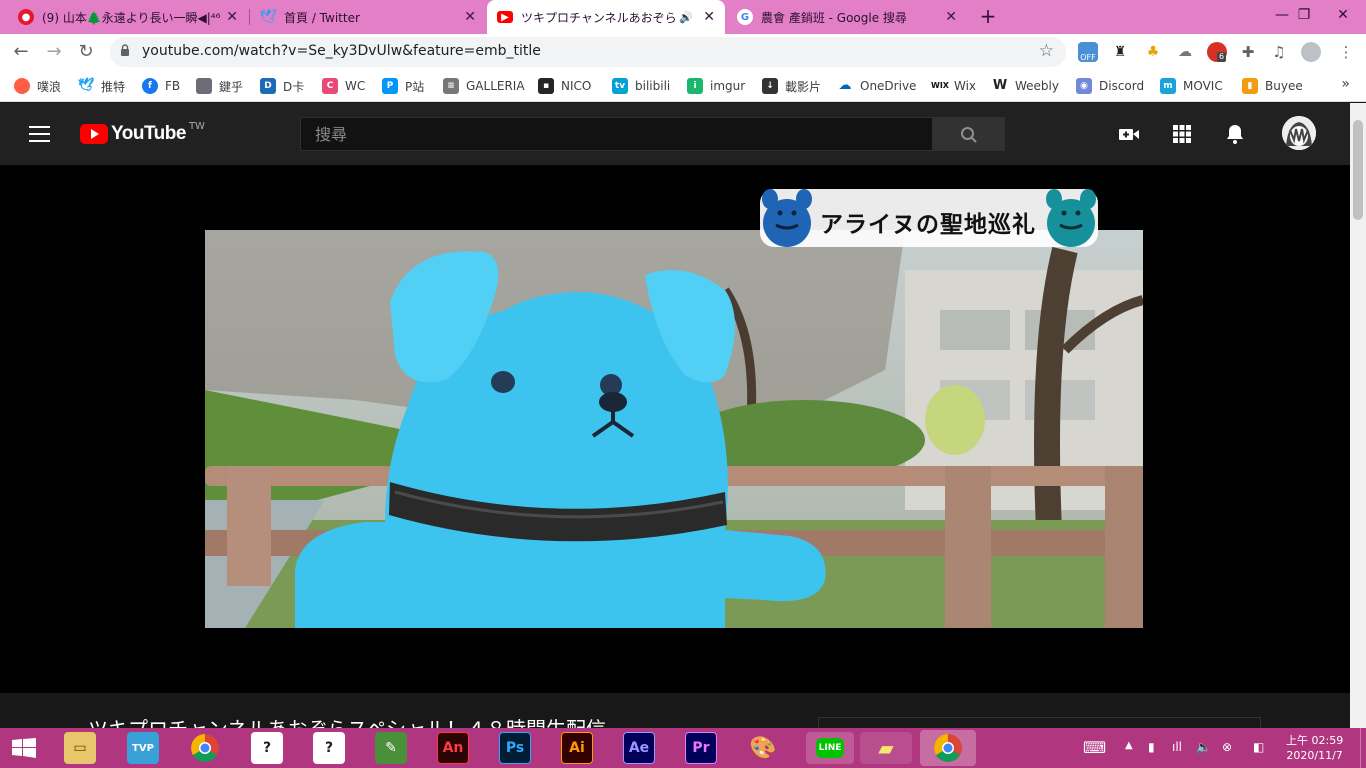 This screenshot has width=1366, height=768. What do you see at coordinates (205, 748) in the screenshot?
I see `chrome-icon` at bounding box center [205, 748].